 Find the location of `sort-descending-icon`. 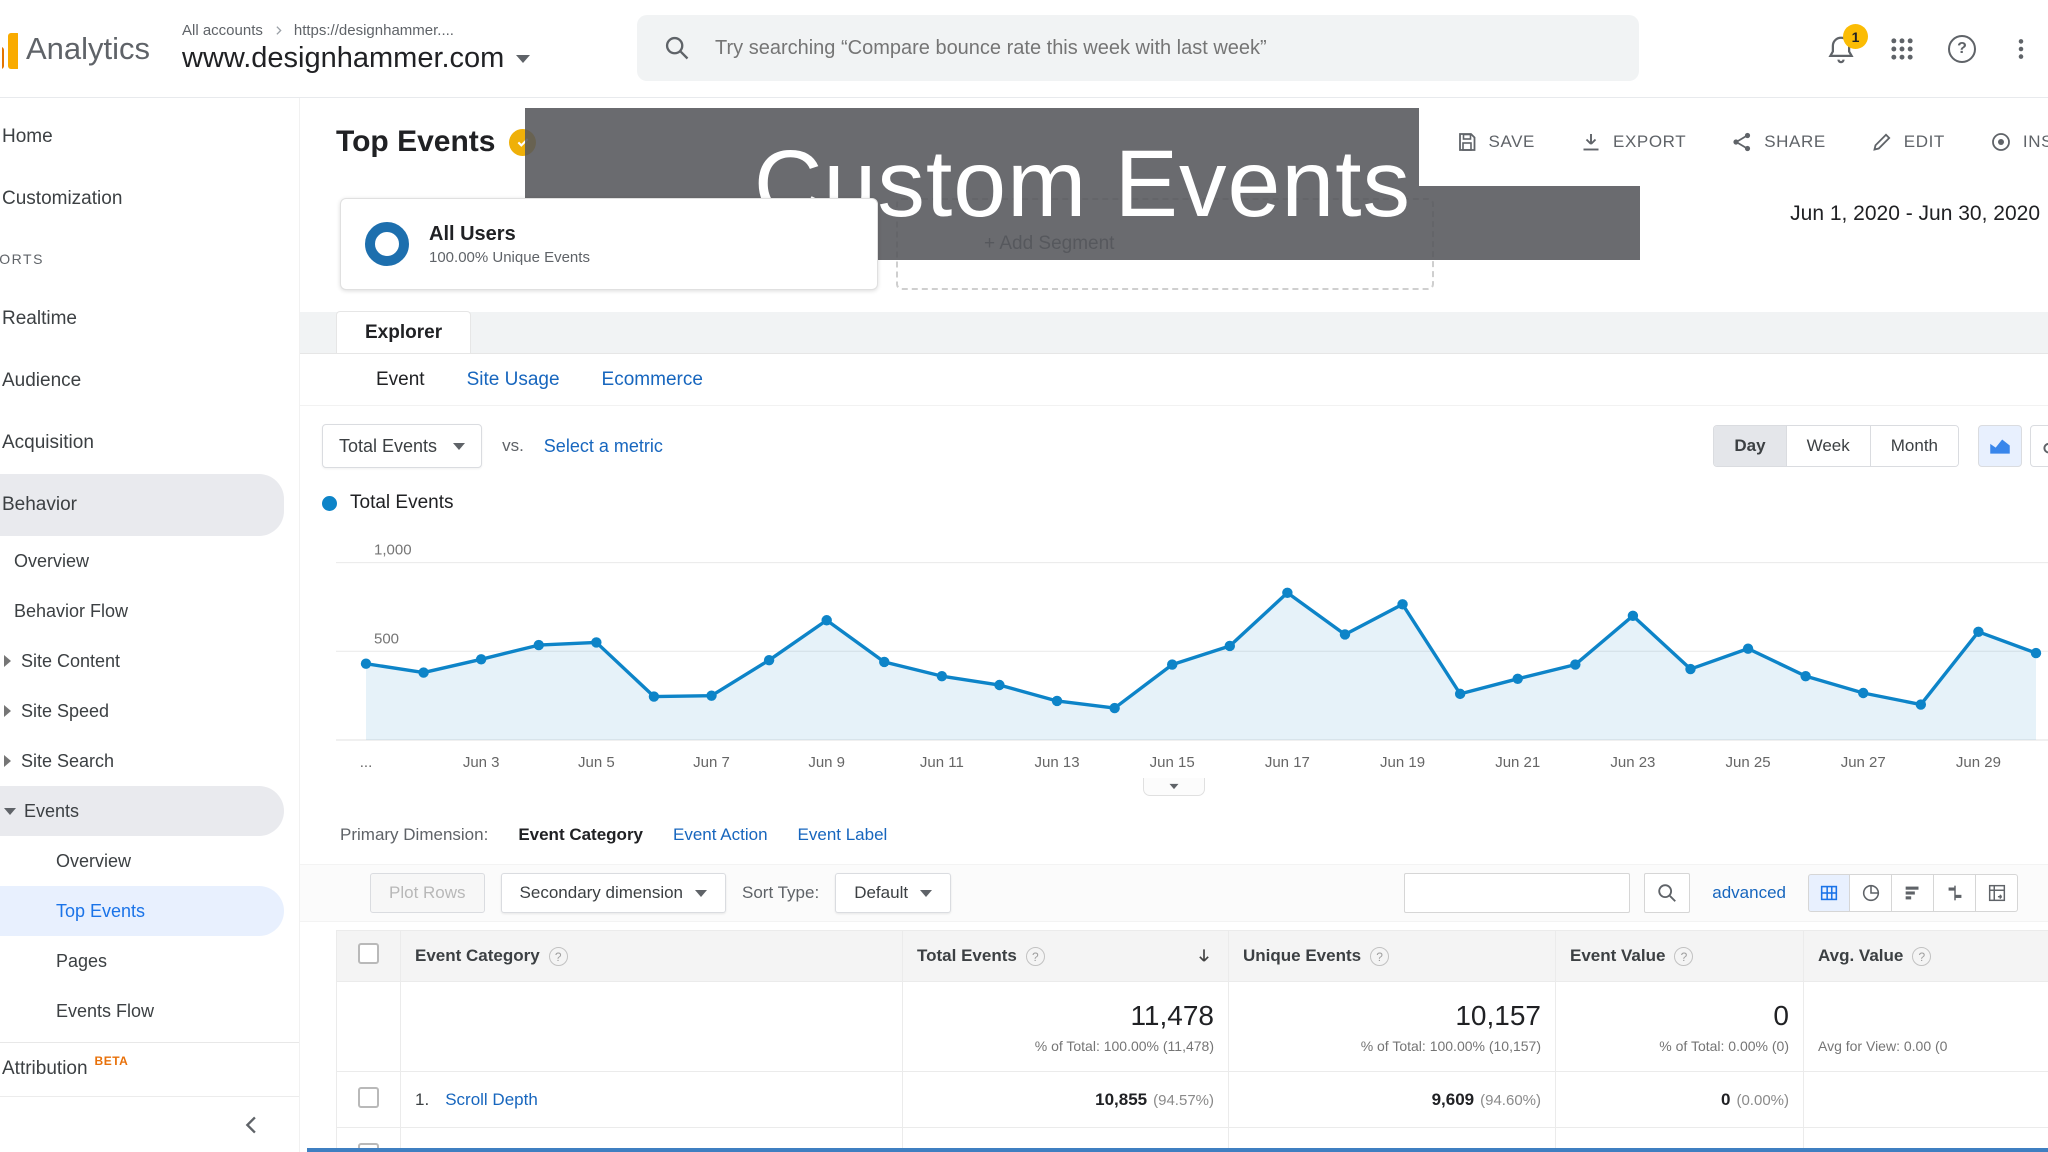

sort-descending-icon is located at coordinates (1204, 956).